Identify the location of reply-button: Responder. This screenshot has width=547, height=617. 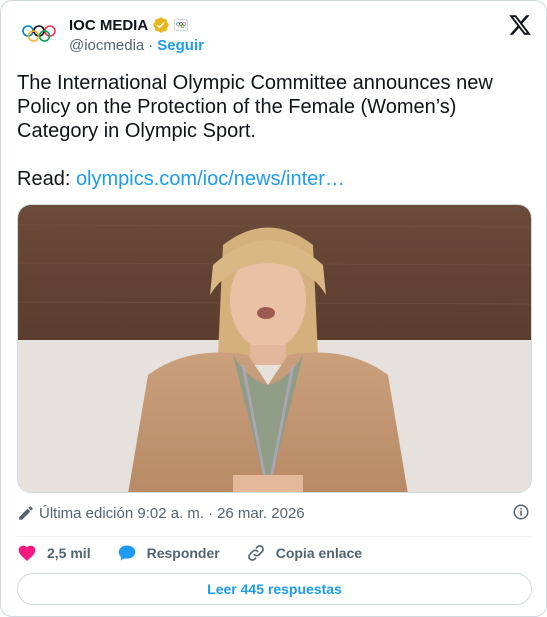
(168, 553).